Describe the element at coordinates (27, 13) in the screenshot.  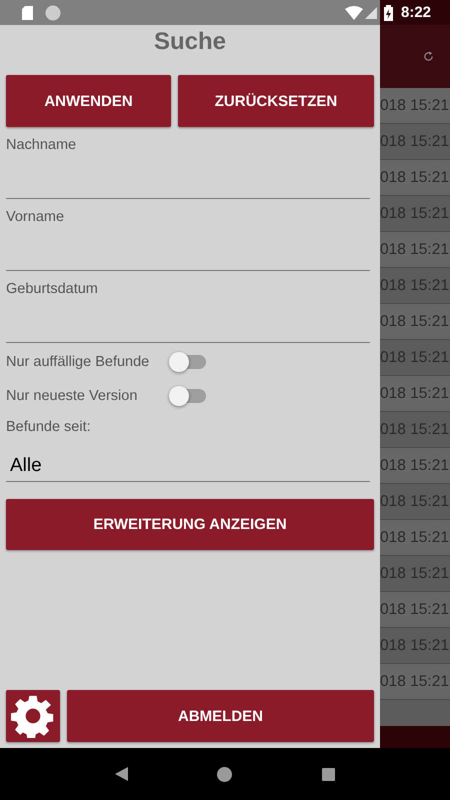
I see `sd-card-icon` at that location.